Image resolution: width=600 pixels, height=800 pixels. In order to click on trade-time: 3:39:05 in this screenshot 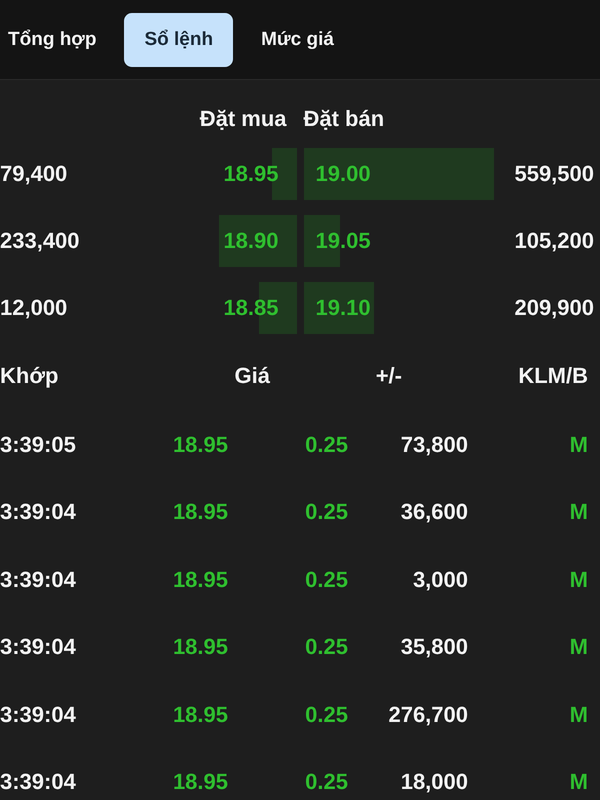, I will do `click(38, 445)`.